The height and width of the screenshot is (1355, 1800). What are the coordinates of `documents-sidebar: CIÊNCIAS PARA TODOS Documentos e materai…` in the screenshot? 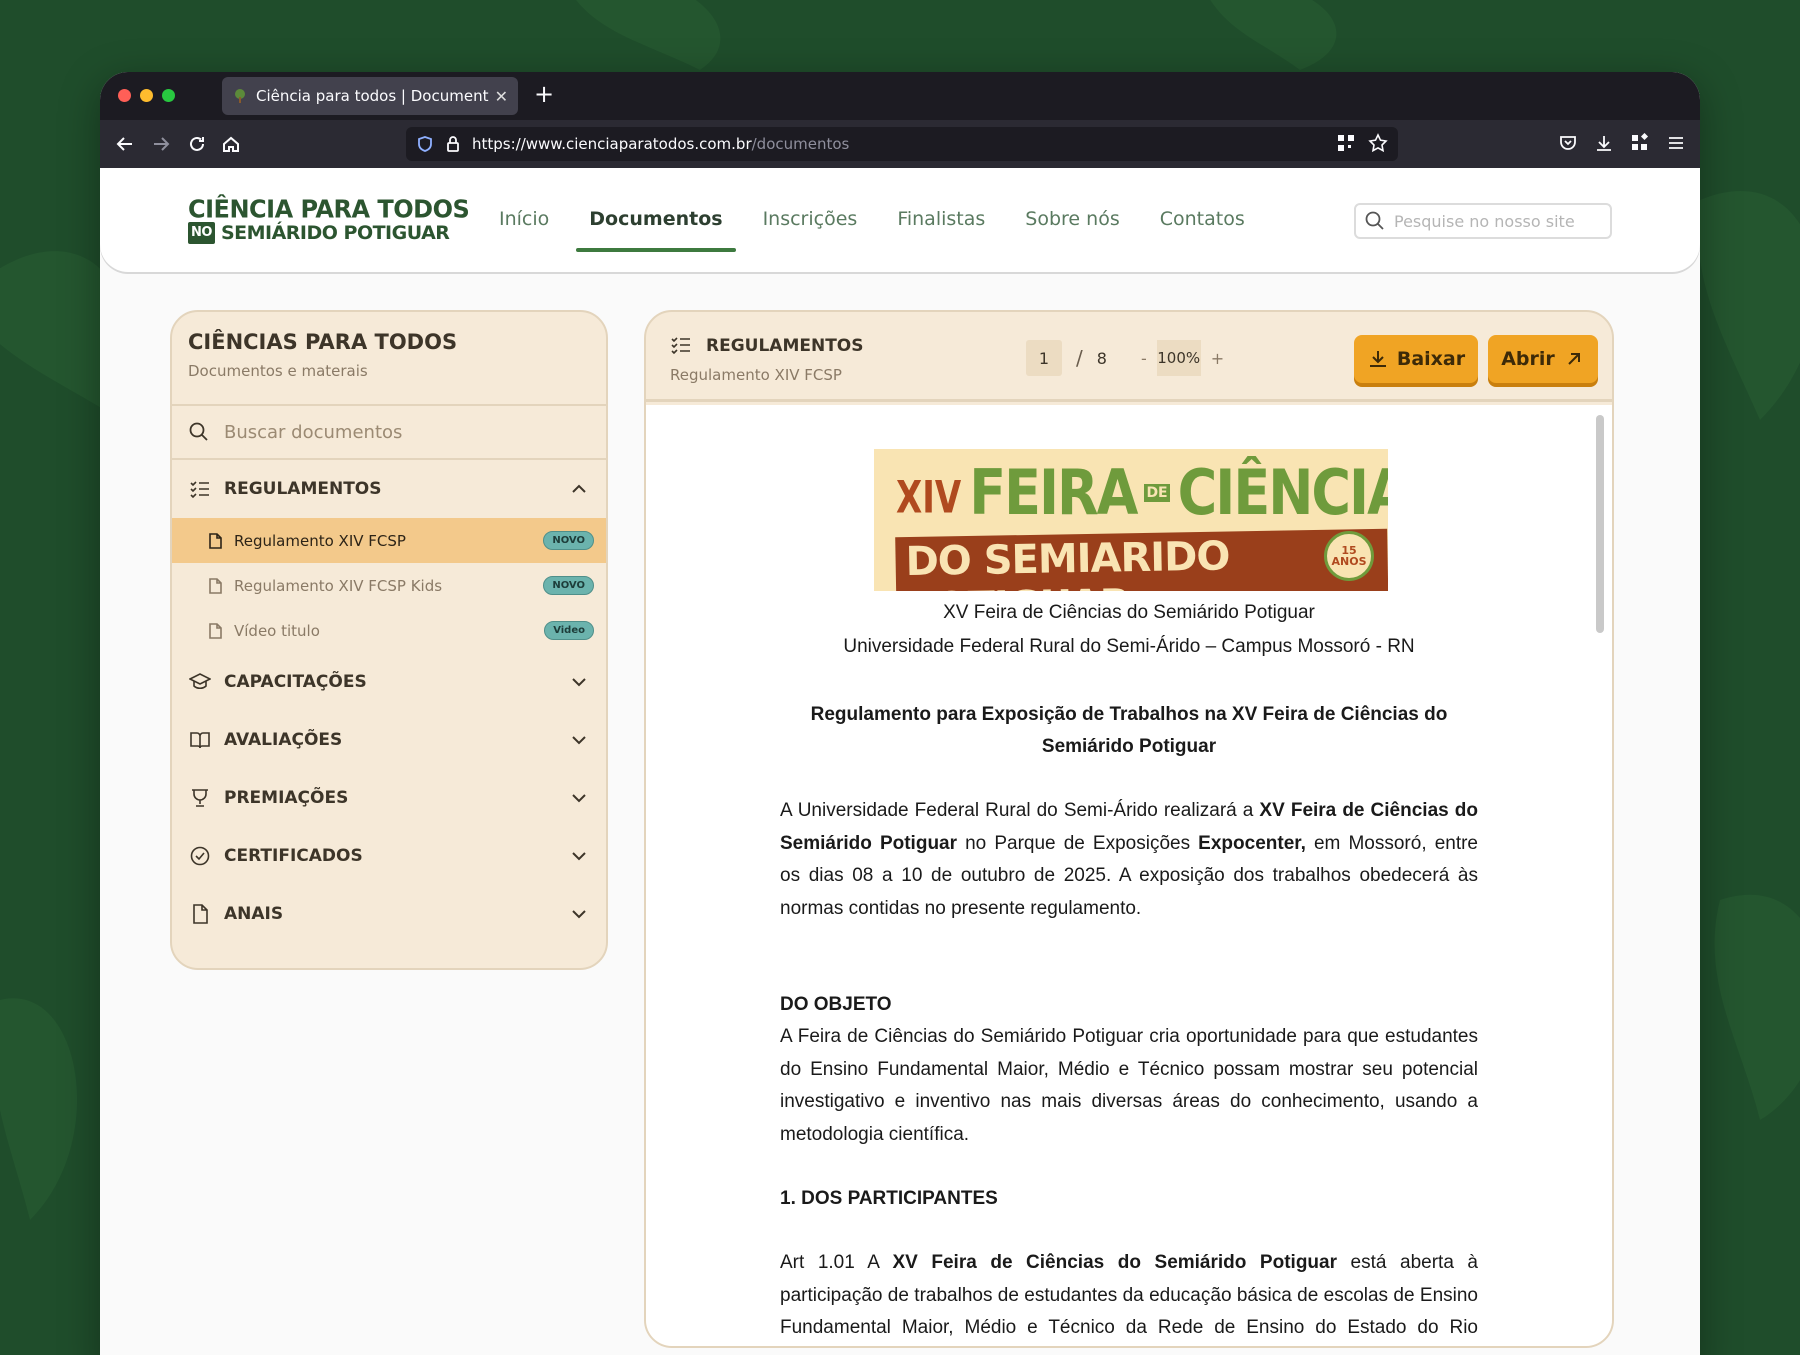 It's located at (389, 640).